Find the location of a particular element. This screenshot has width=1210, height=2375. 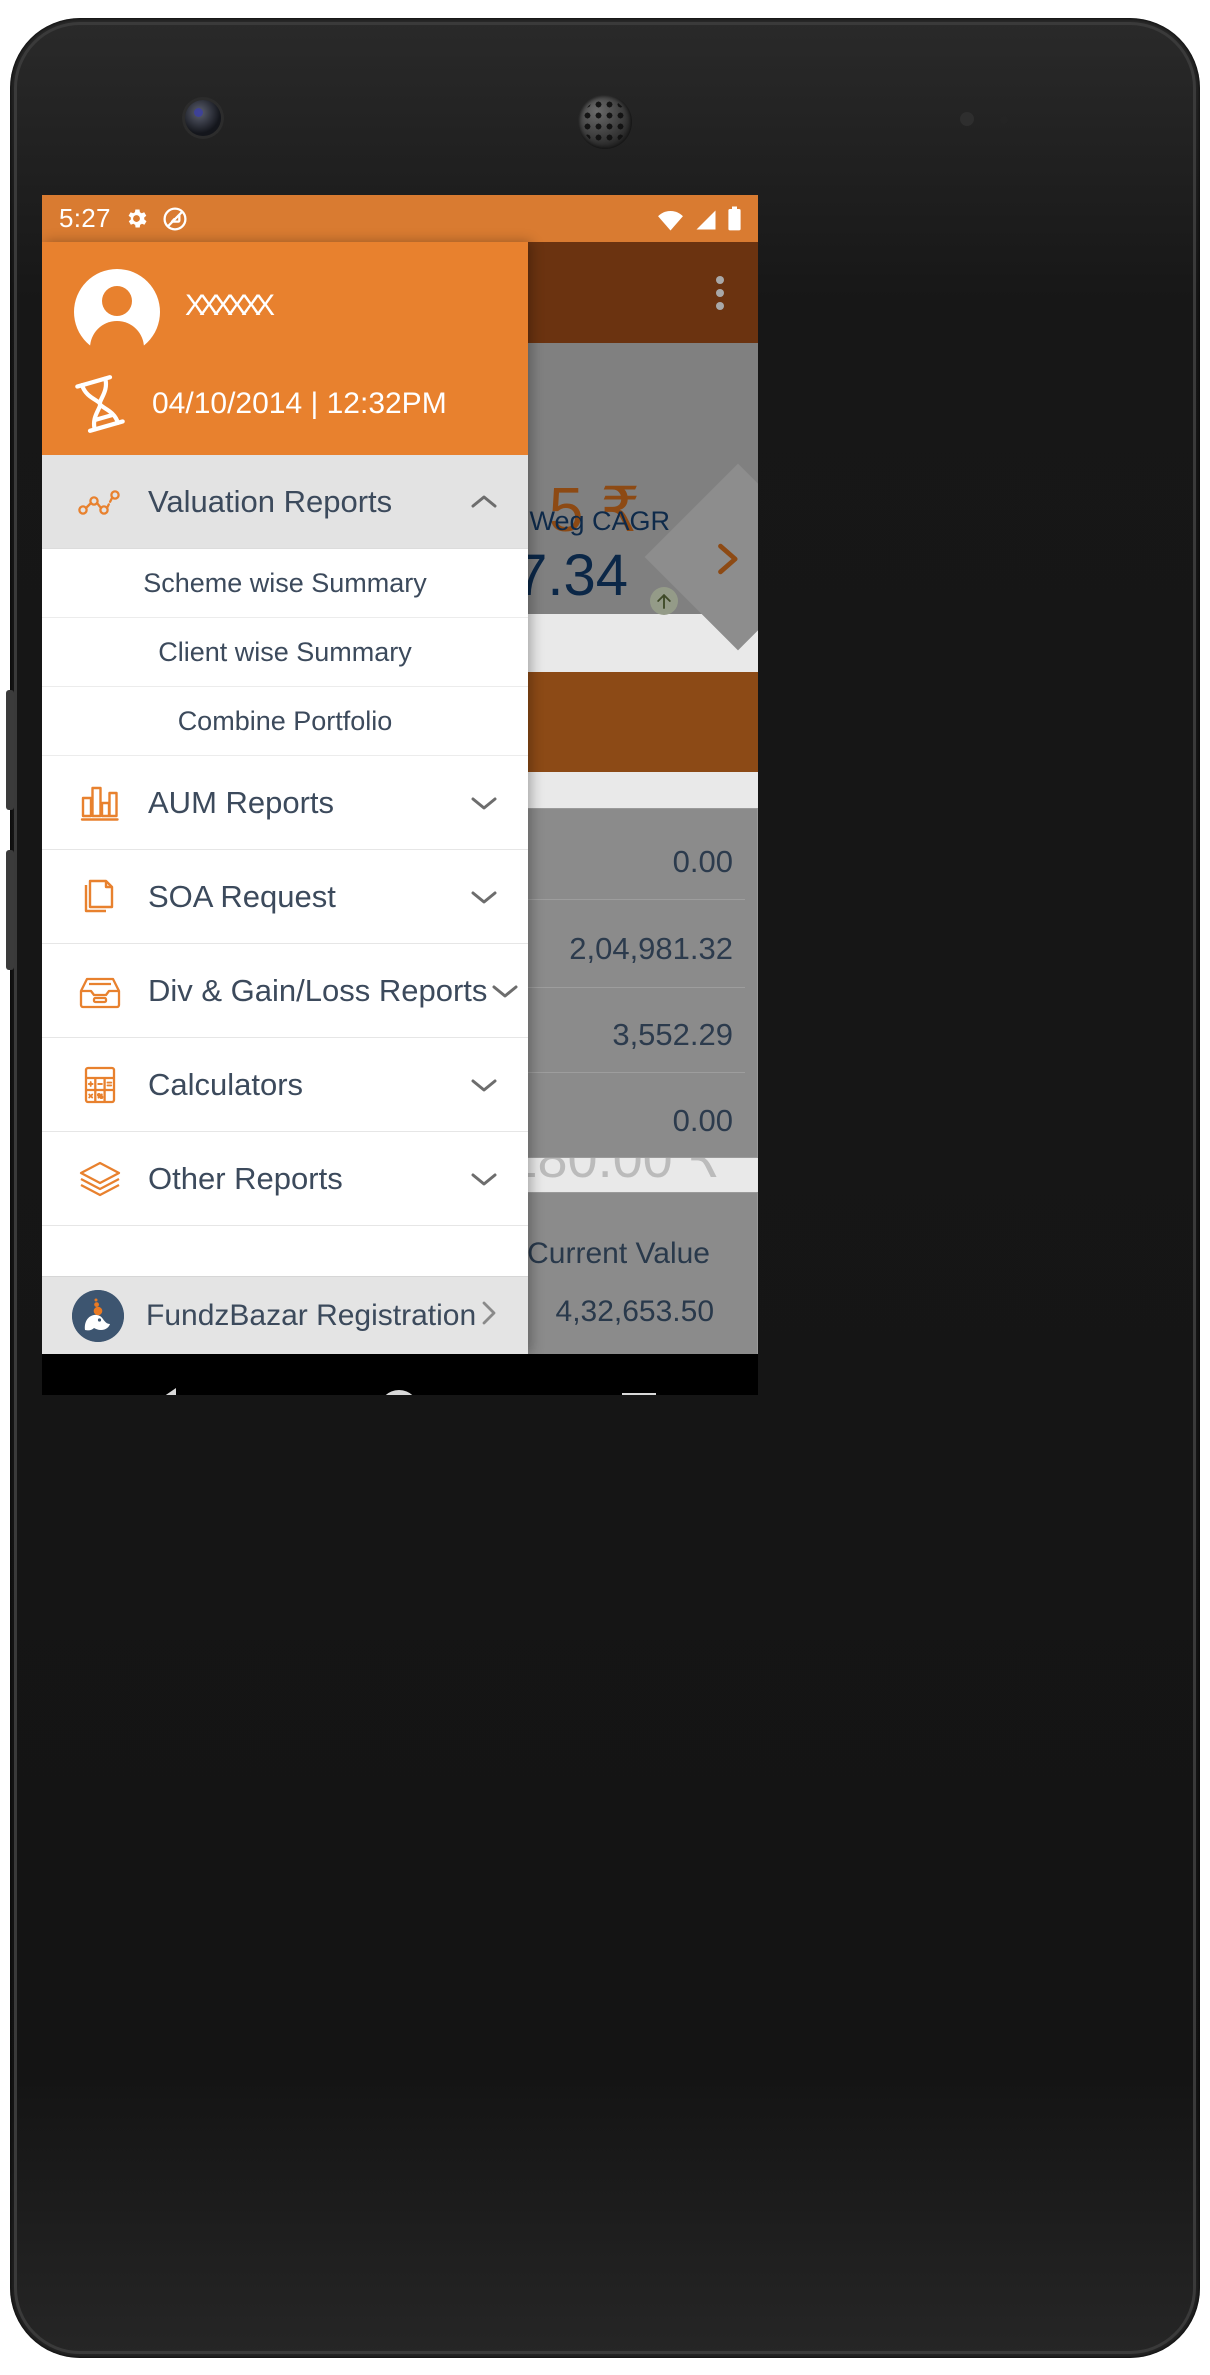

calculator-icon is located at coordinates (100, 1085).